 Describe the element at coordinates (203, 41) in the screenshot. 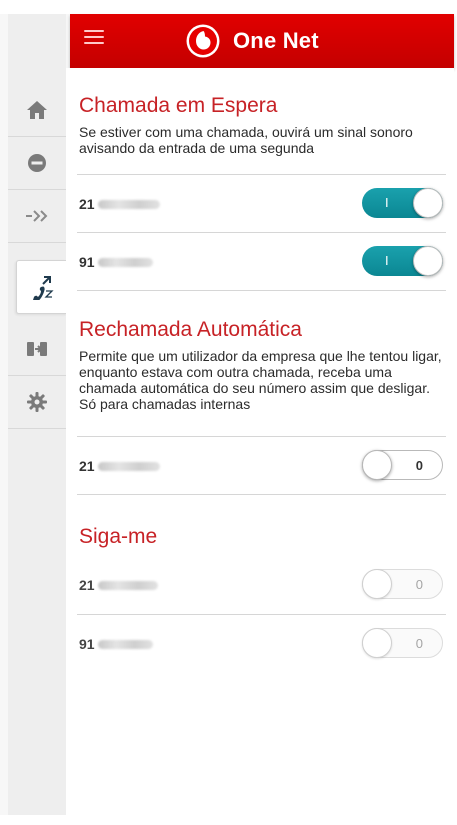

I see `vodafone-logo-icon` at that location.